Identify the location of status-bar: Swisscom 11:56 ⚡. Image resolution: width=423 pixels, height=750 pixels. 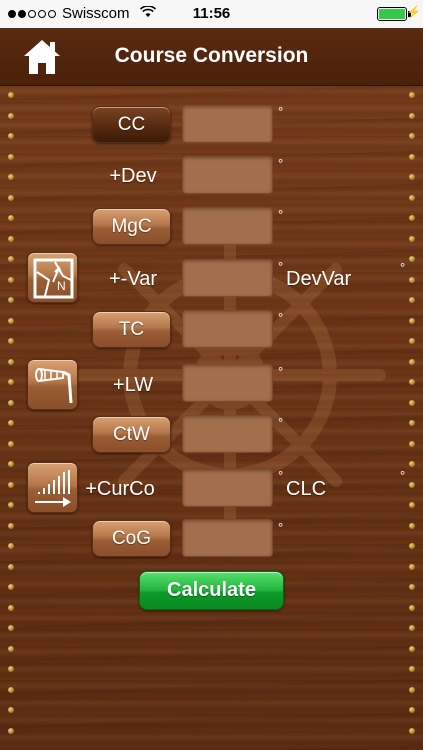
(211, 14).